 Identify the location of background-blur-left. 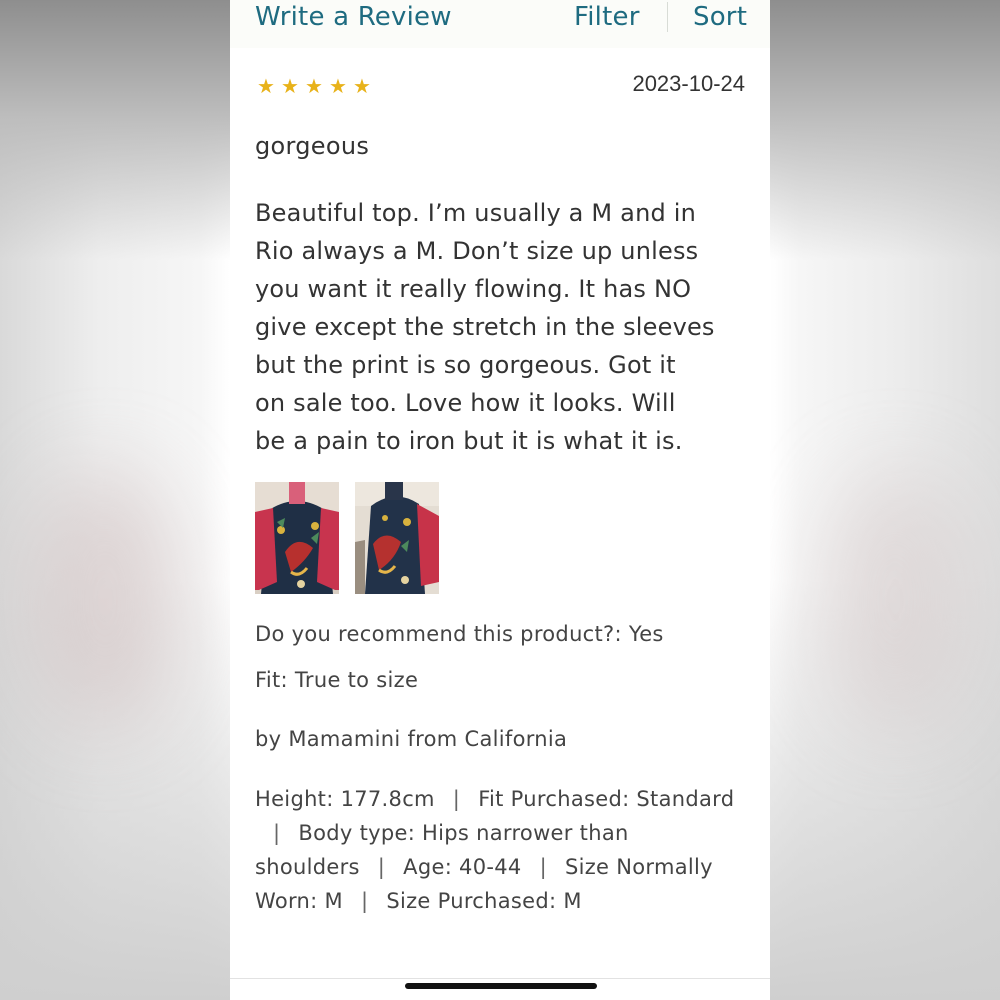
(105, 600).